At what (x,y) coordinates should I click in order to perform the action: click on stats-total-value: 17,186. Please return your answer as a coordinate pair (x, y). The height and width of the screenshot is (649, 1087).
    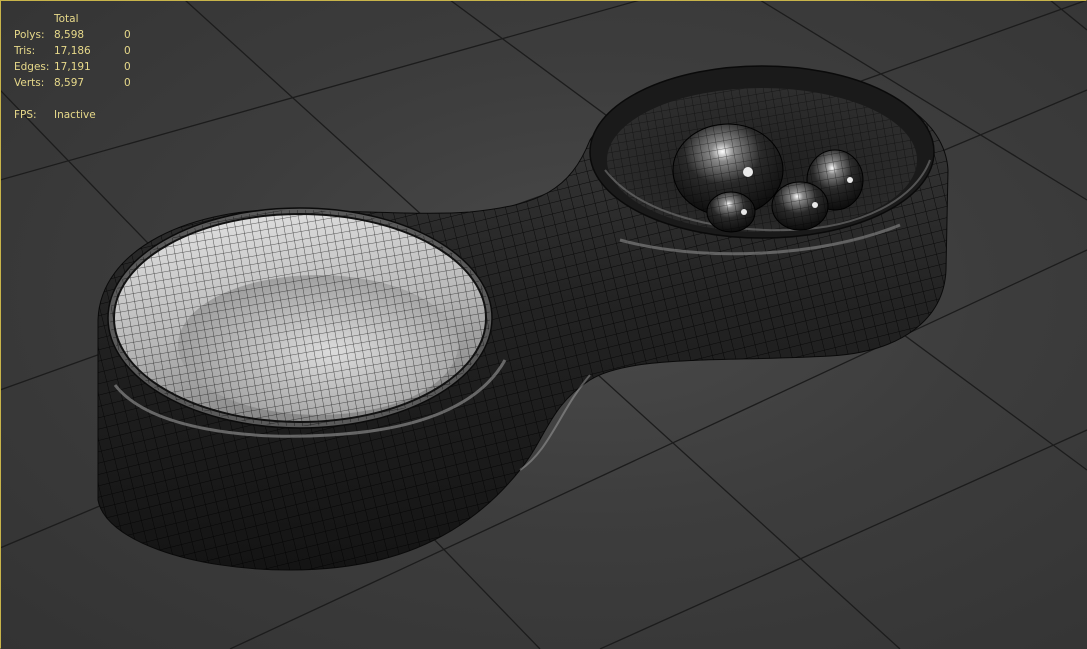
    Looking at the image, I should click on (72, 51).